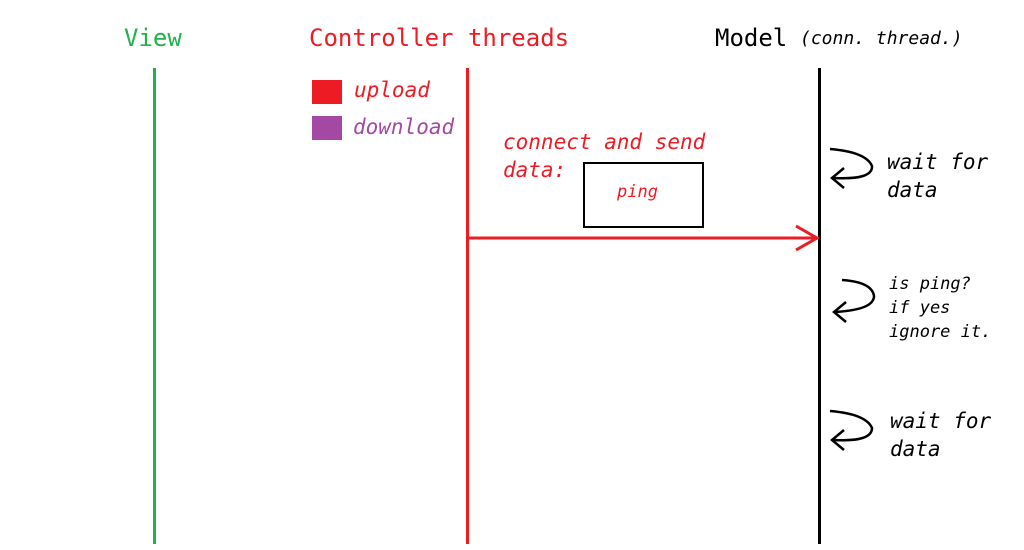  I want to click on model-note-wait-2: wait for data, so click(941, 435).